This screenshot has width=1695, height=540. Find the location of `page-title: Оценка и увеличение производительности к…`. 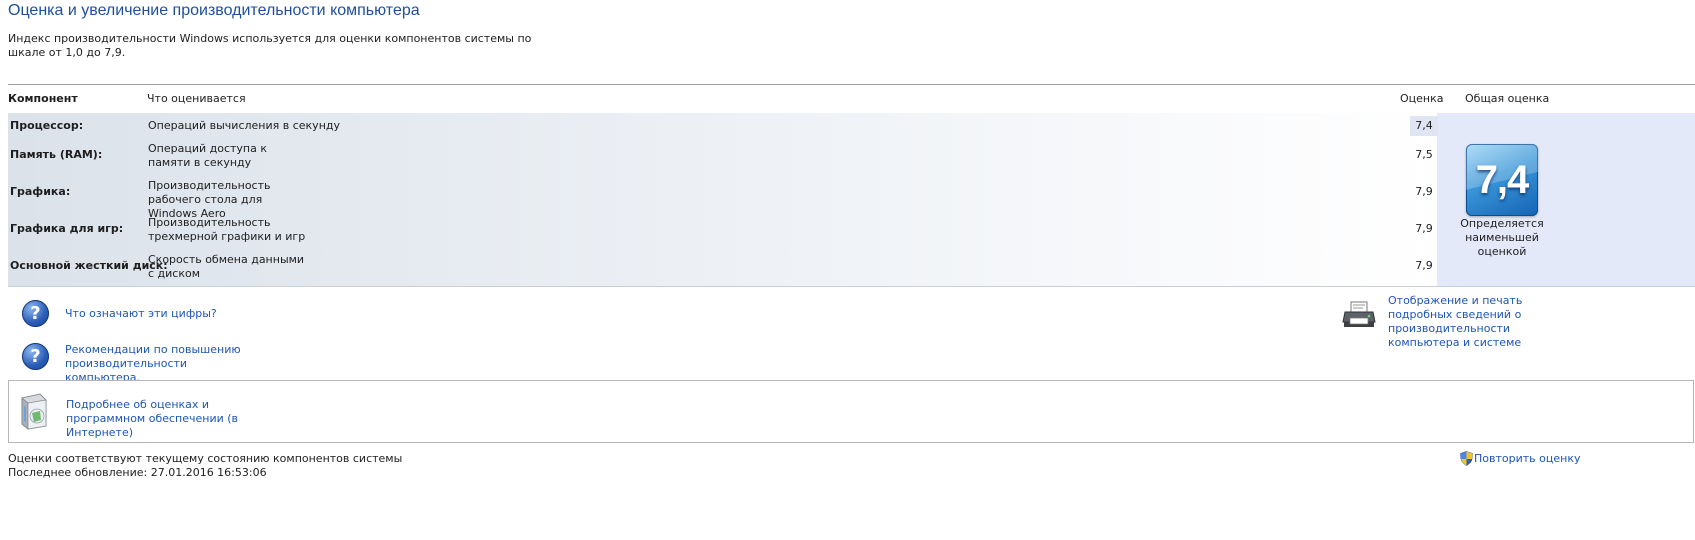

page-title: Оценка и увеличение производительности к… is located at coordinates (214, 10).